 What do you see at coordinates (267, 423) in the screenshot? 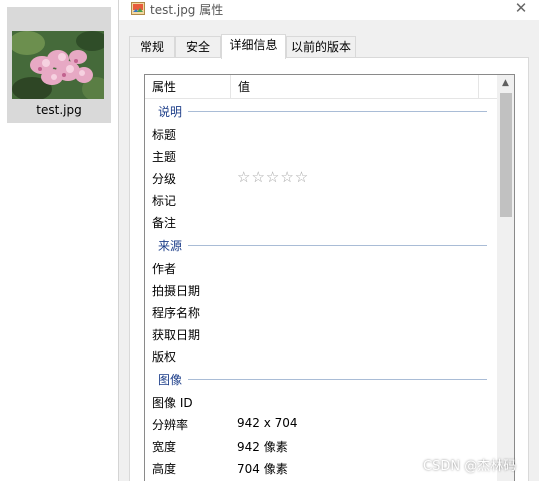
I see `property-value: 942 x 704` at bounding box center [267, 423].